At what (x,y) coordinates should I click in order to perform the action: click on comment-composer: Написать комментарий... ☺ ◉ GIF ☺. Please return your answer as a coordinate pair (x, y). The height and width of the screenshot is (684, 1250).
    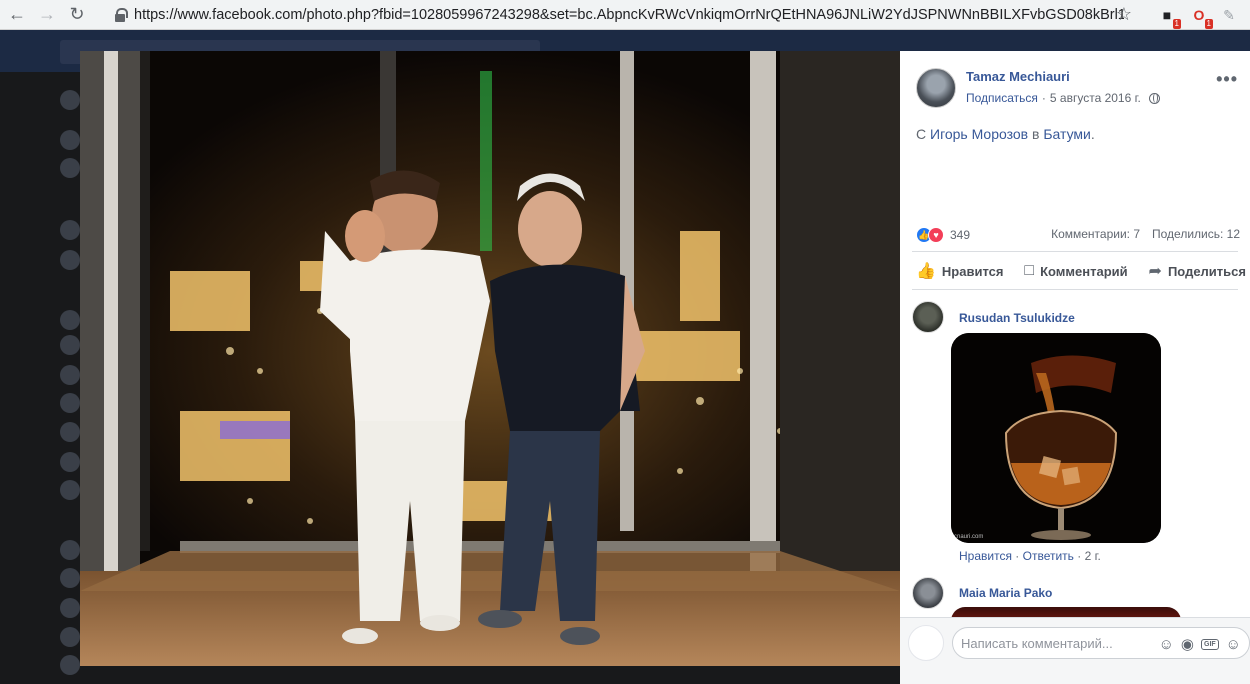
    Looking at the image, I should click on (1075, 650).